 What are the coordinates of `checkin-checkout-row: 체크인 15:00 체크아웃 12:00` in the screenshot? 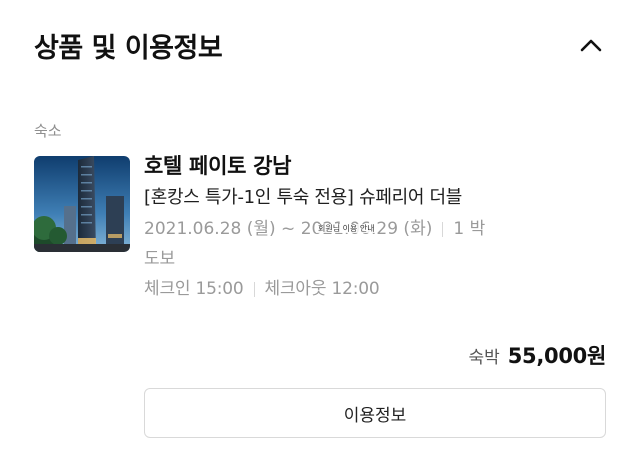 It's located at (375, 289).